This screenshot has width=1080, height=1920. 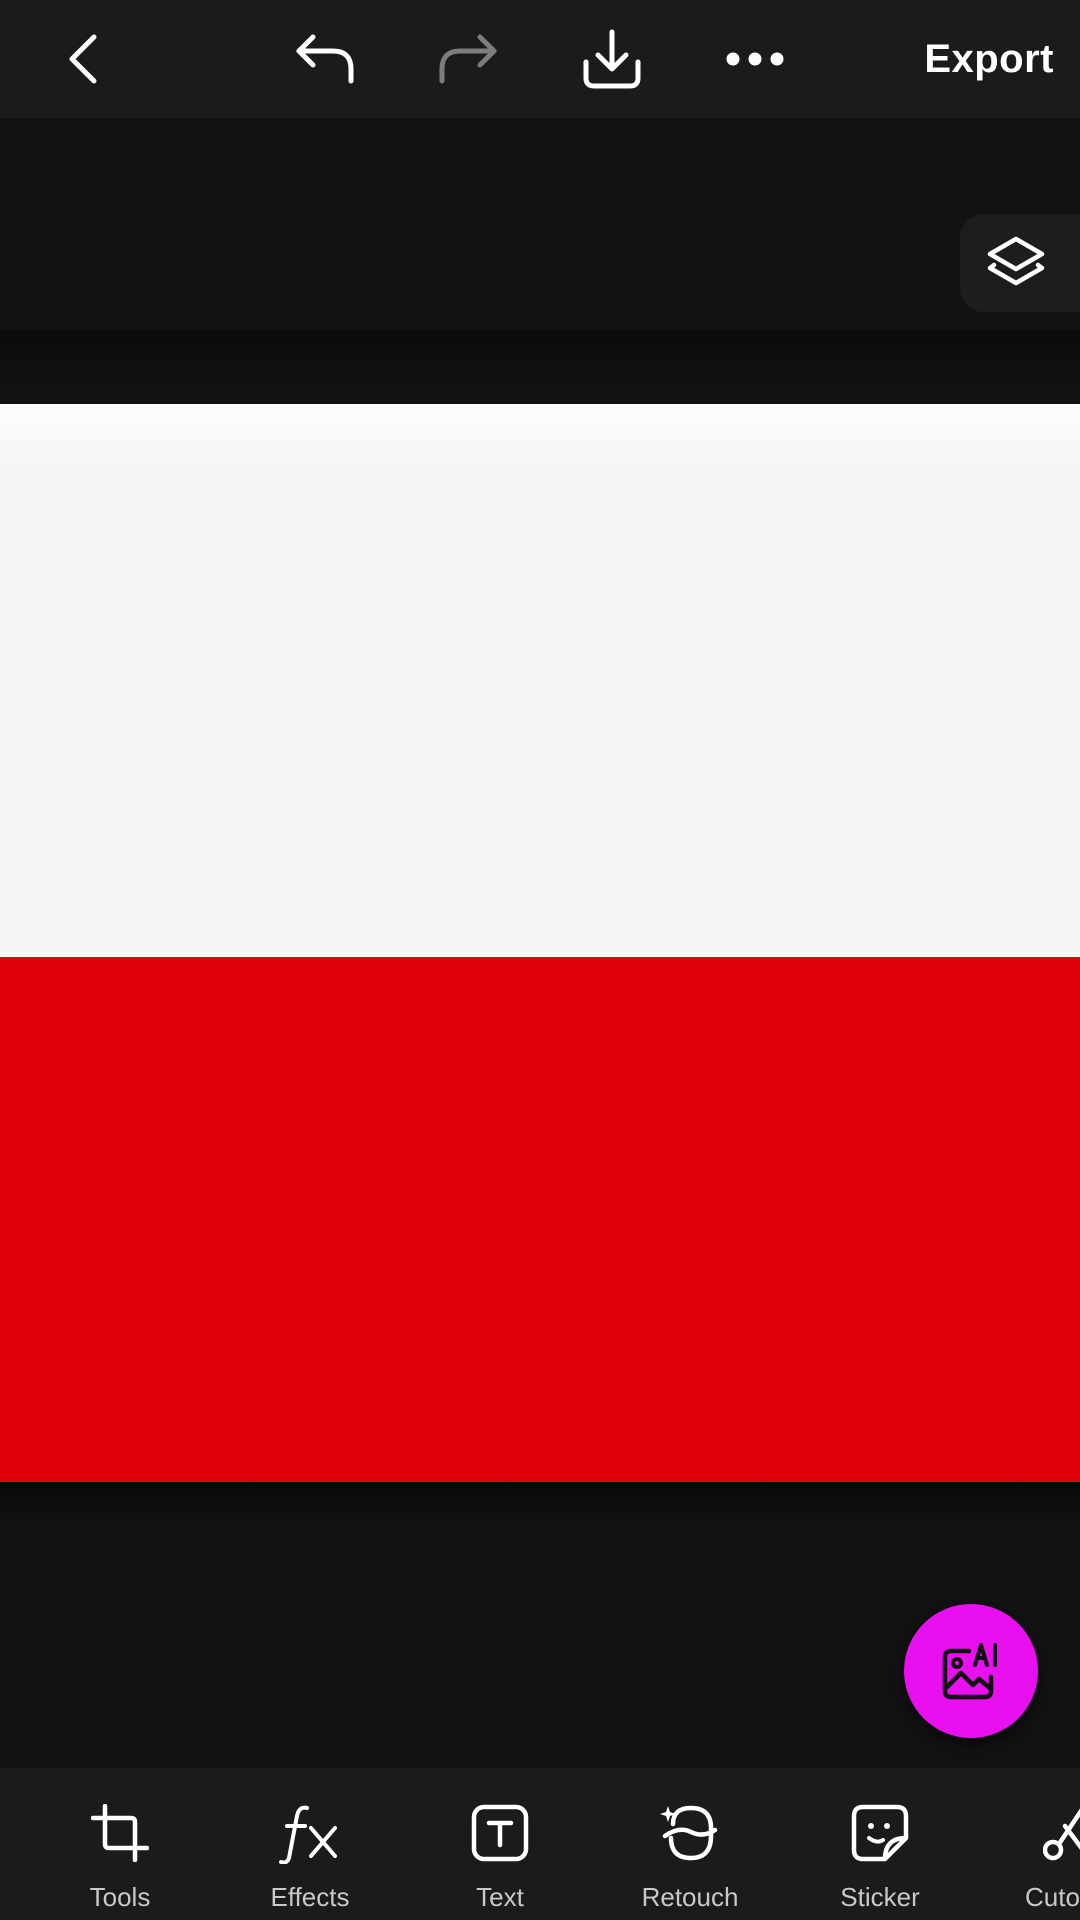 What do you see at coordinates (1052, 1897) in the screenshot?
I see `tool-label: Cuto` at bounding box center [1052, 1897].